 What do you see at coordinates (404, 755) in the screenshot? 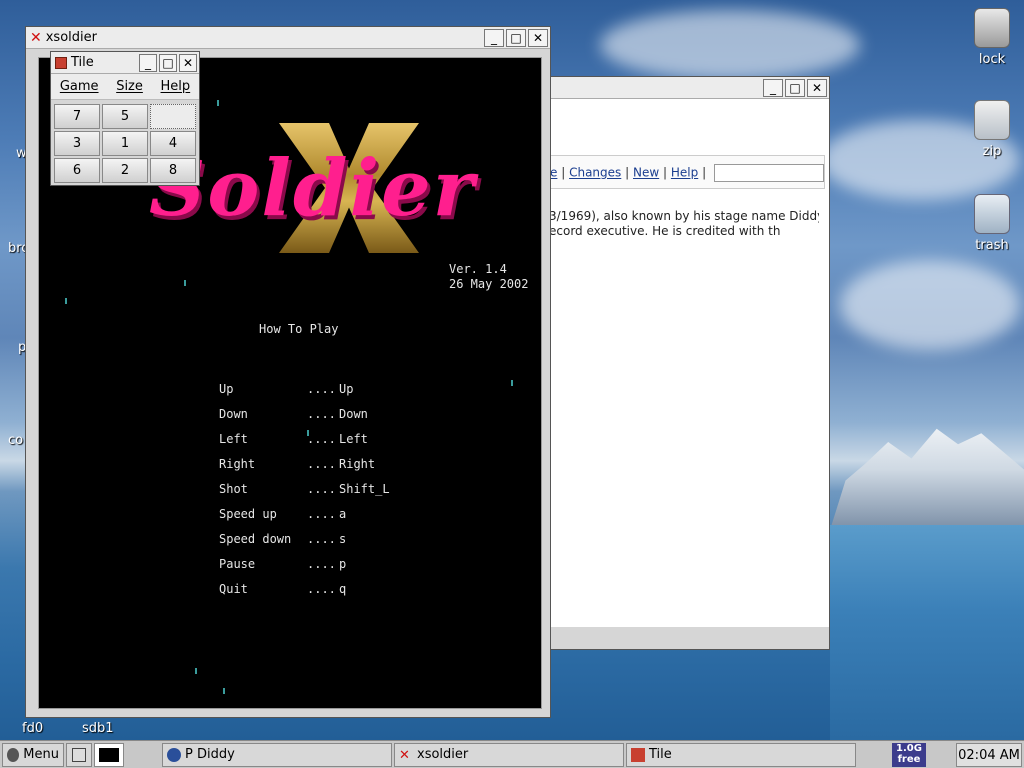
I see `xsoldier-icon: ✕` at bounding box center [404, 755].